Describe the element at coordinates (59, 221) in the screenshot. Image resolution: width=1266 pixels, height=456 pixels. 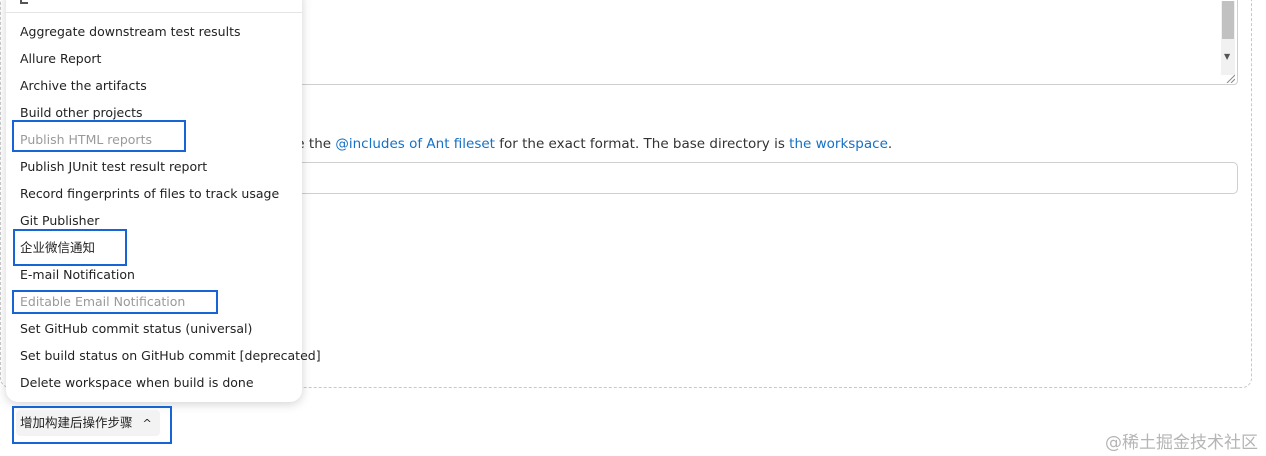
I see `menu-item-git-publisher: Git Publisher` at that location.